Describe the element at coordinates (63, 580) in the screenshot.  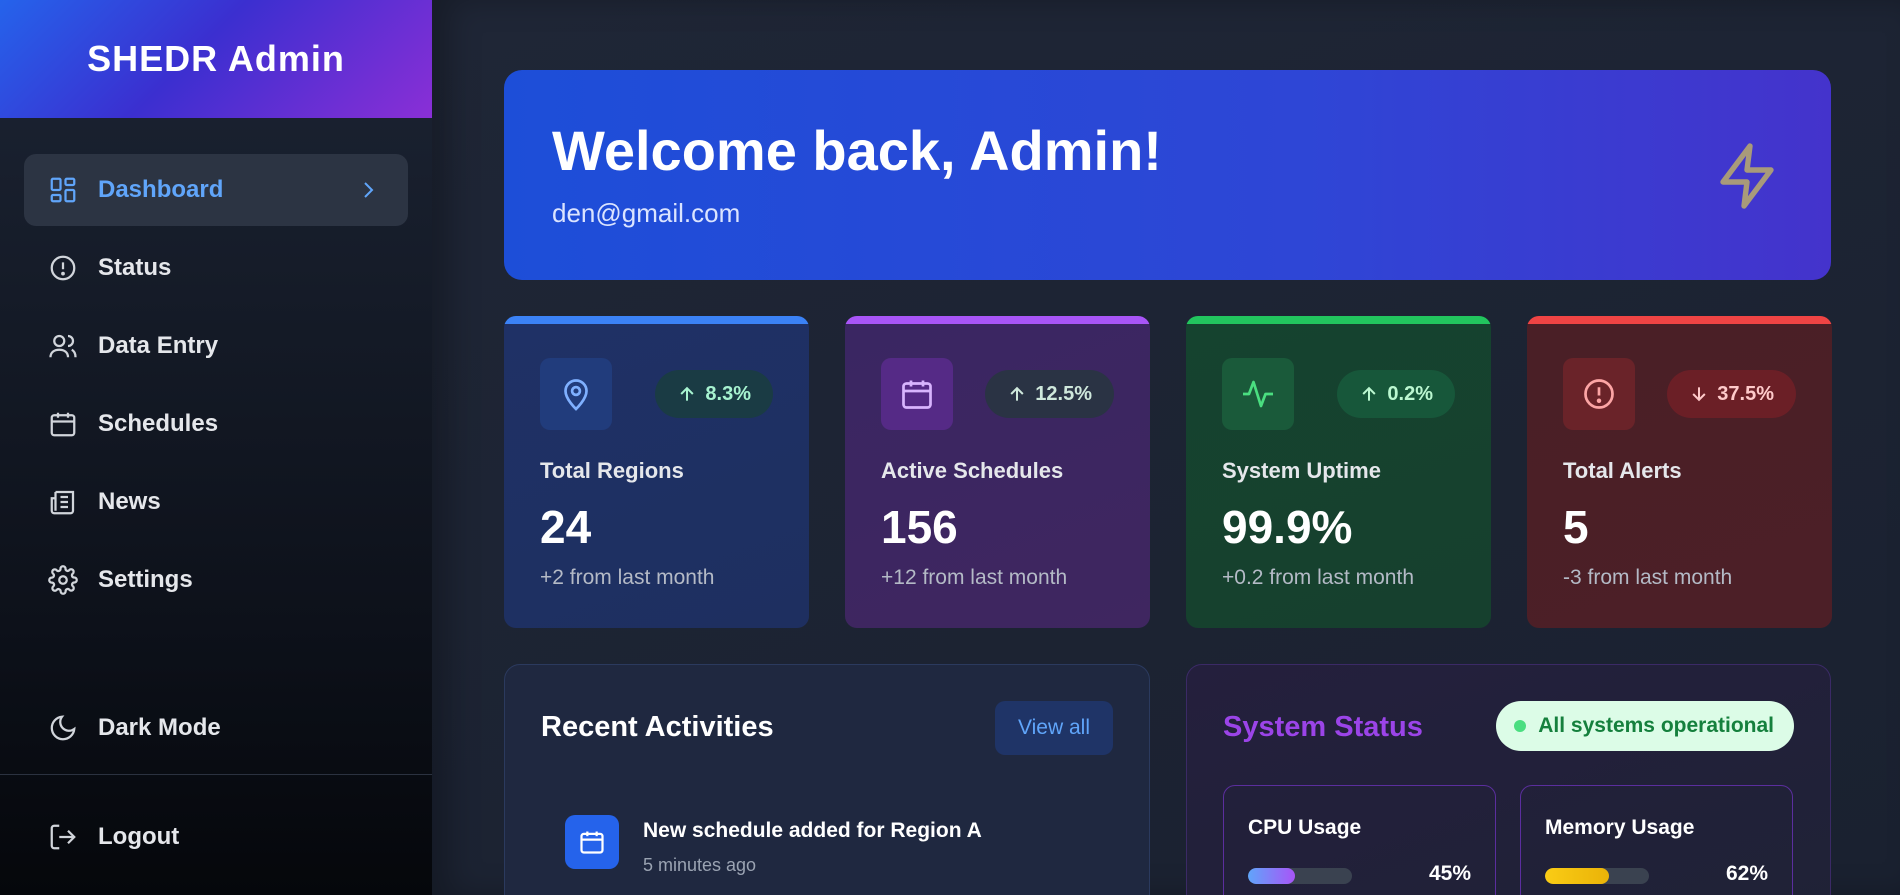
I see `gear-icon` at that location.